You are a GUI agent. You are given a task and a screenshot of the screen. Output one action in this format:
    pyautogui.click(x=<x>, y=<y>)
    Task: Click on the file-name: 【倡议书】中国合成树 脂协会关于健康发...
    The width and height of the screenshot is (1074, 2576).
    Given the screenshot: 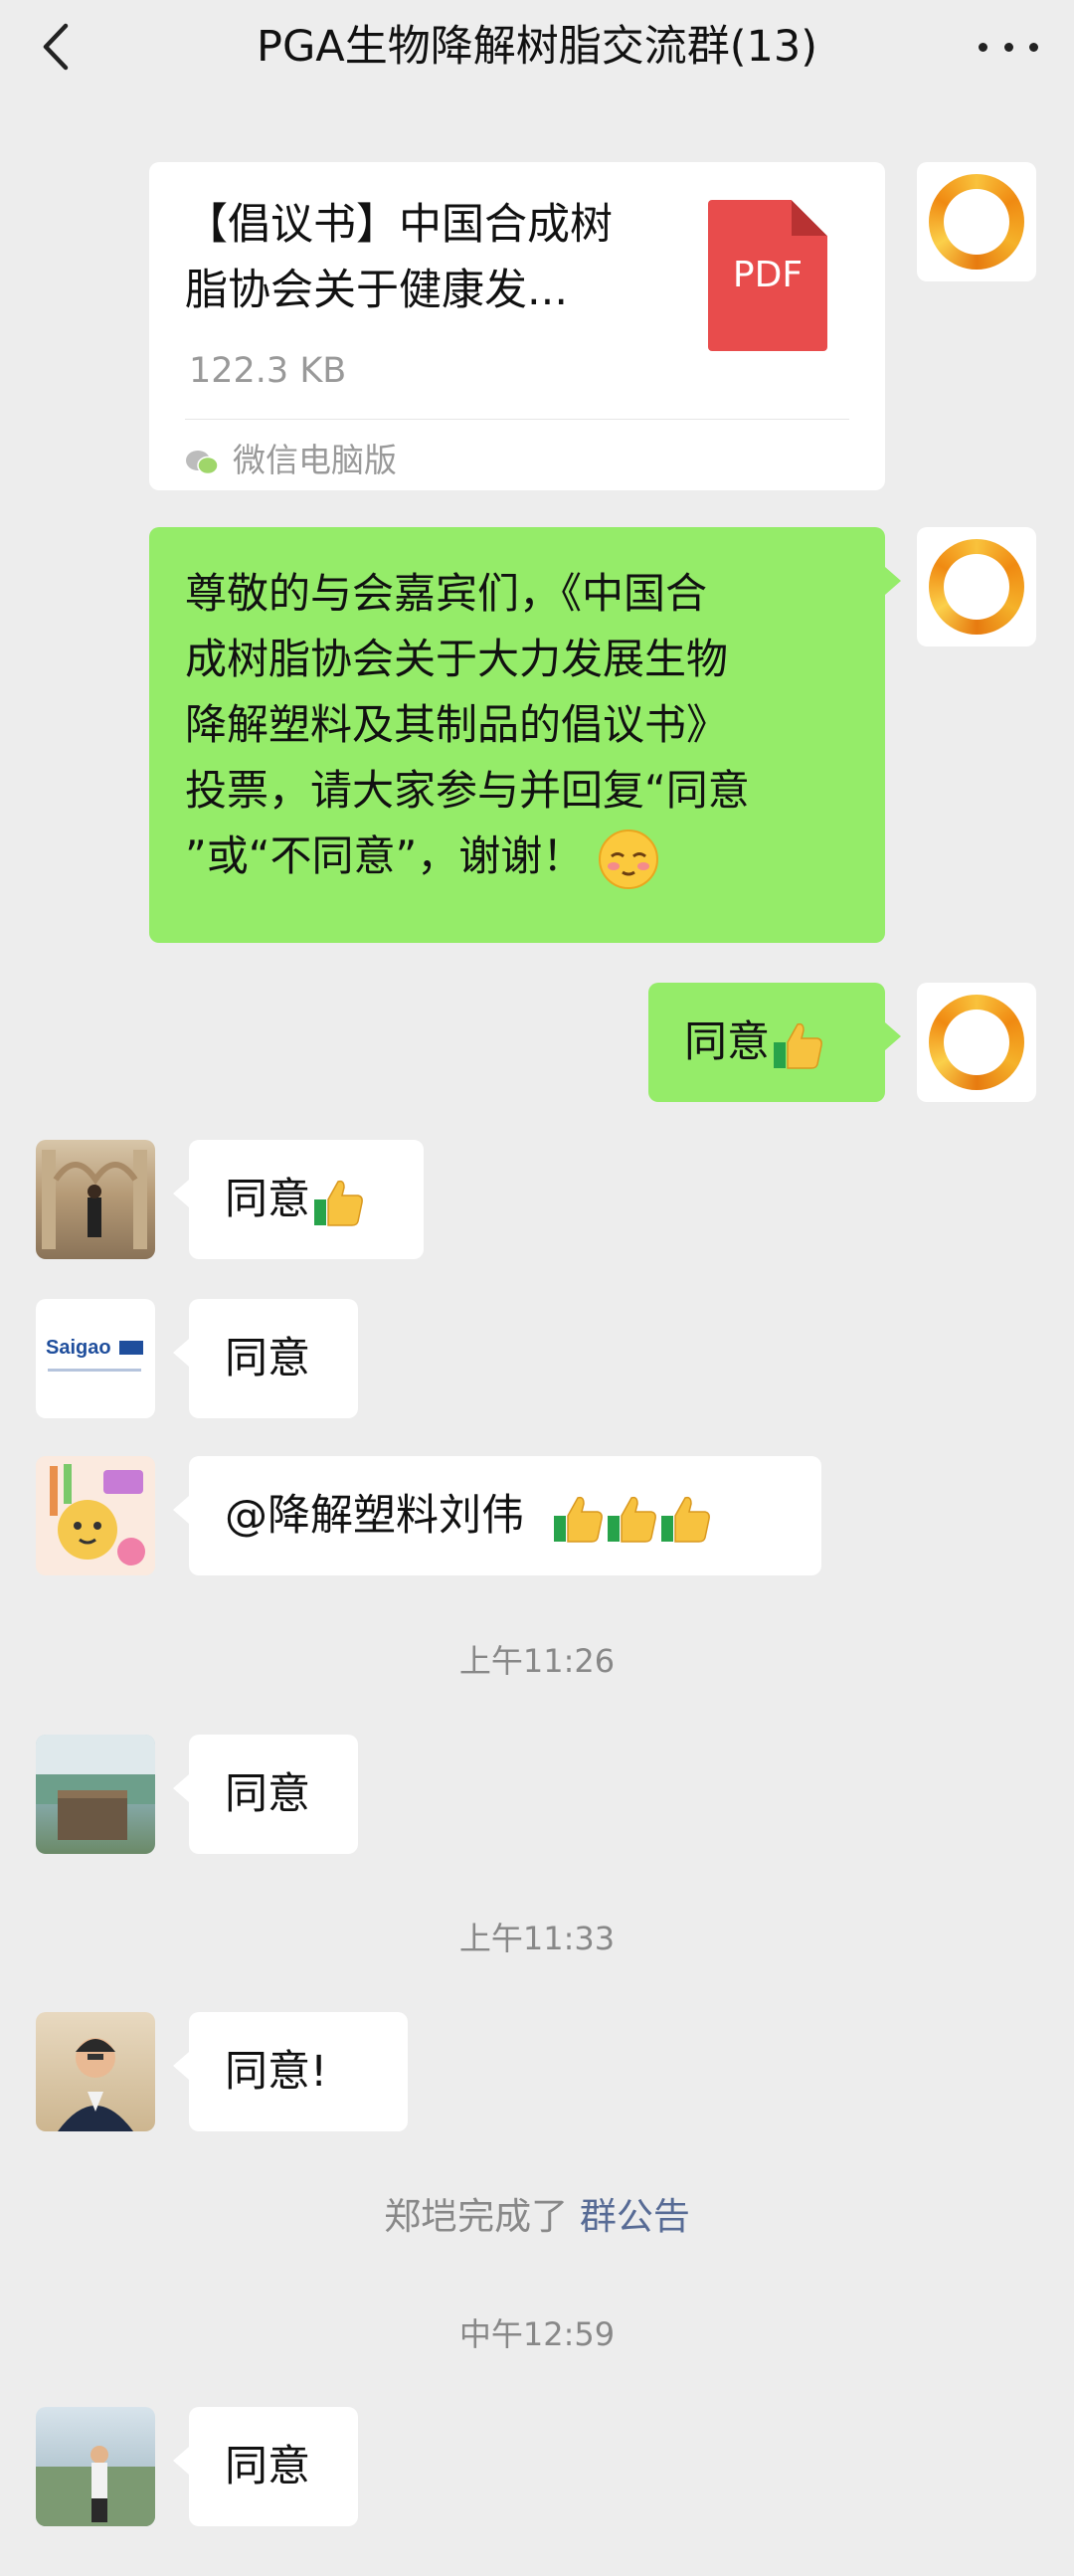 What is the action you would take?
    pyautogui.click(x=399, y=257)
    